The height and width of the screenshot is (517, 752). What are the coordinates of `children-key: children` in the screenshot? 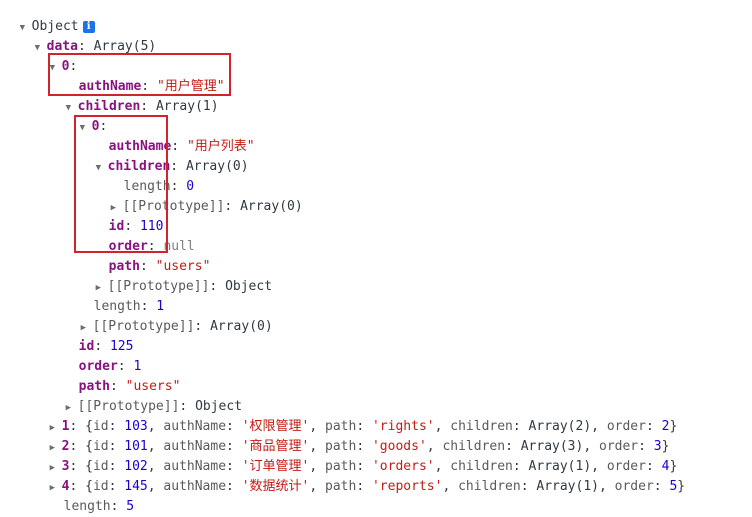 It's located at (489, 486).